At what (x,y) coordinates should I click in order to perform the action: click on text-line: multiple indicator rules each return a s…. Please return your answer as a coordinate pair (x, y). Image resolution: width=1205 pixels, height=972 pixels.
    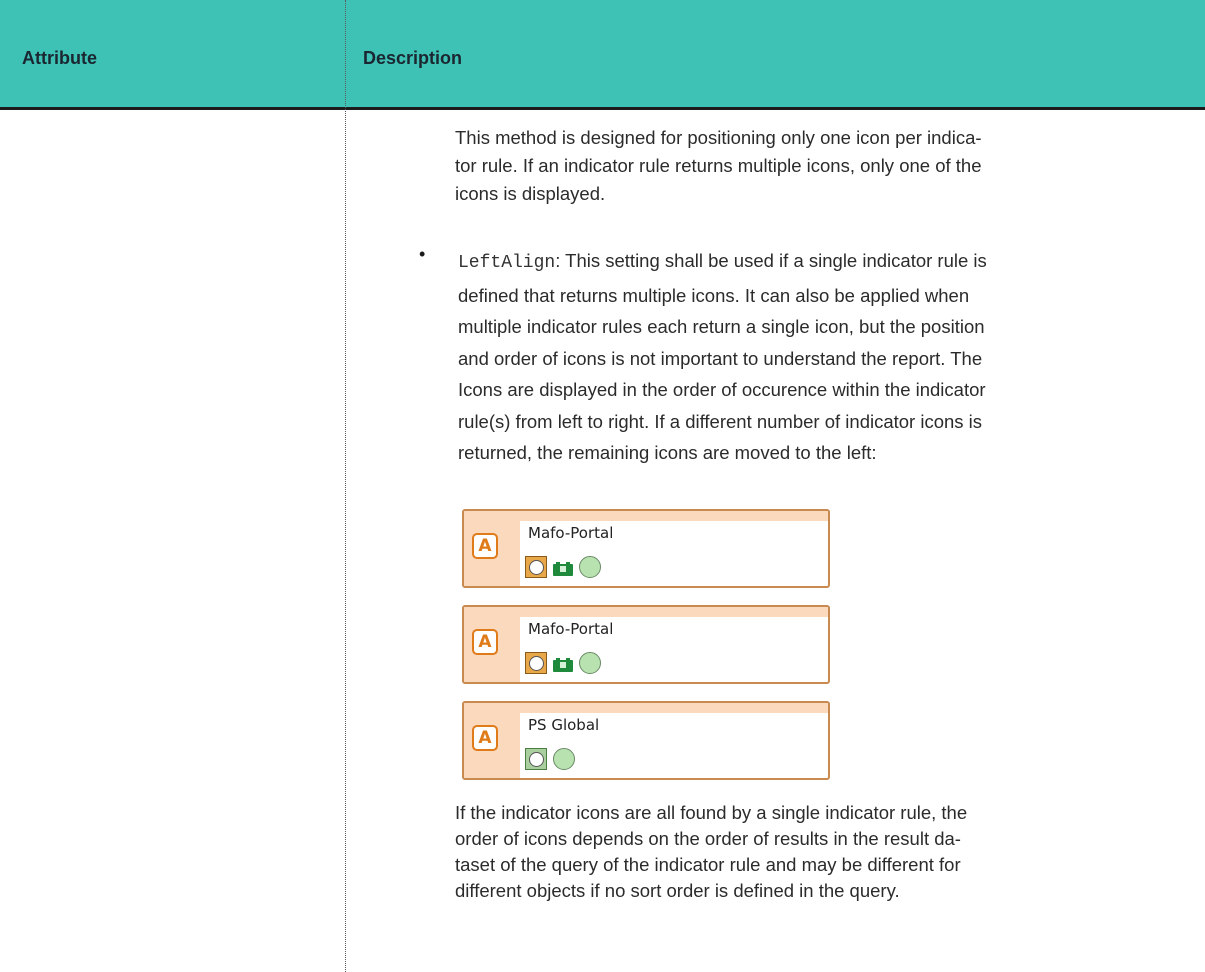
    Looking at the image, I should click on (721, 326).